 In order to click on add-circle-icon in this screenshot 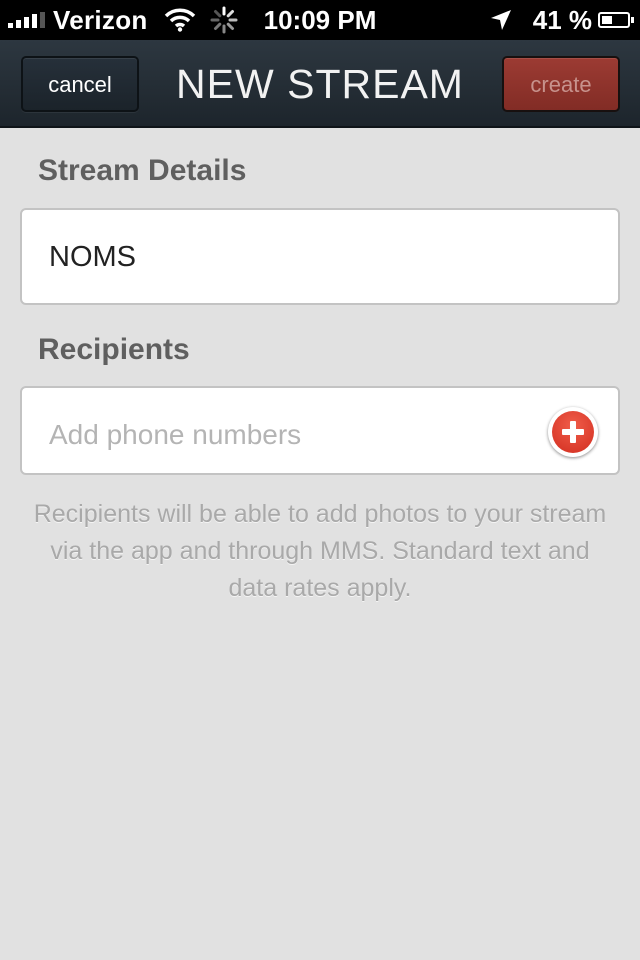, I will do `click(573, 432)`.